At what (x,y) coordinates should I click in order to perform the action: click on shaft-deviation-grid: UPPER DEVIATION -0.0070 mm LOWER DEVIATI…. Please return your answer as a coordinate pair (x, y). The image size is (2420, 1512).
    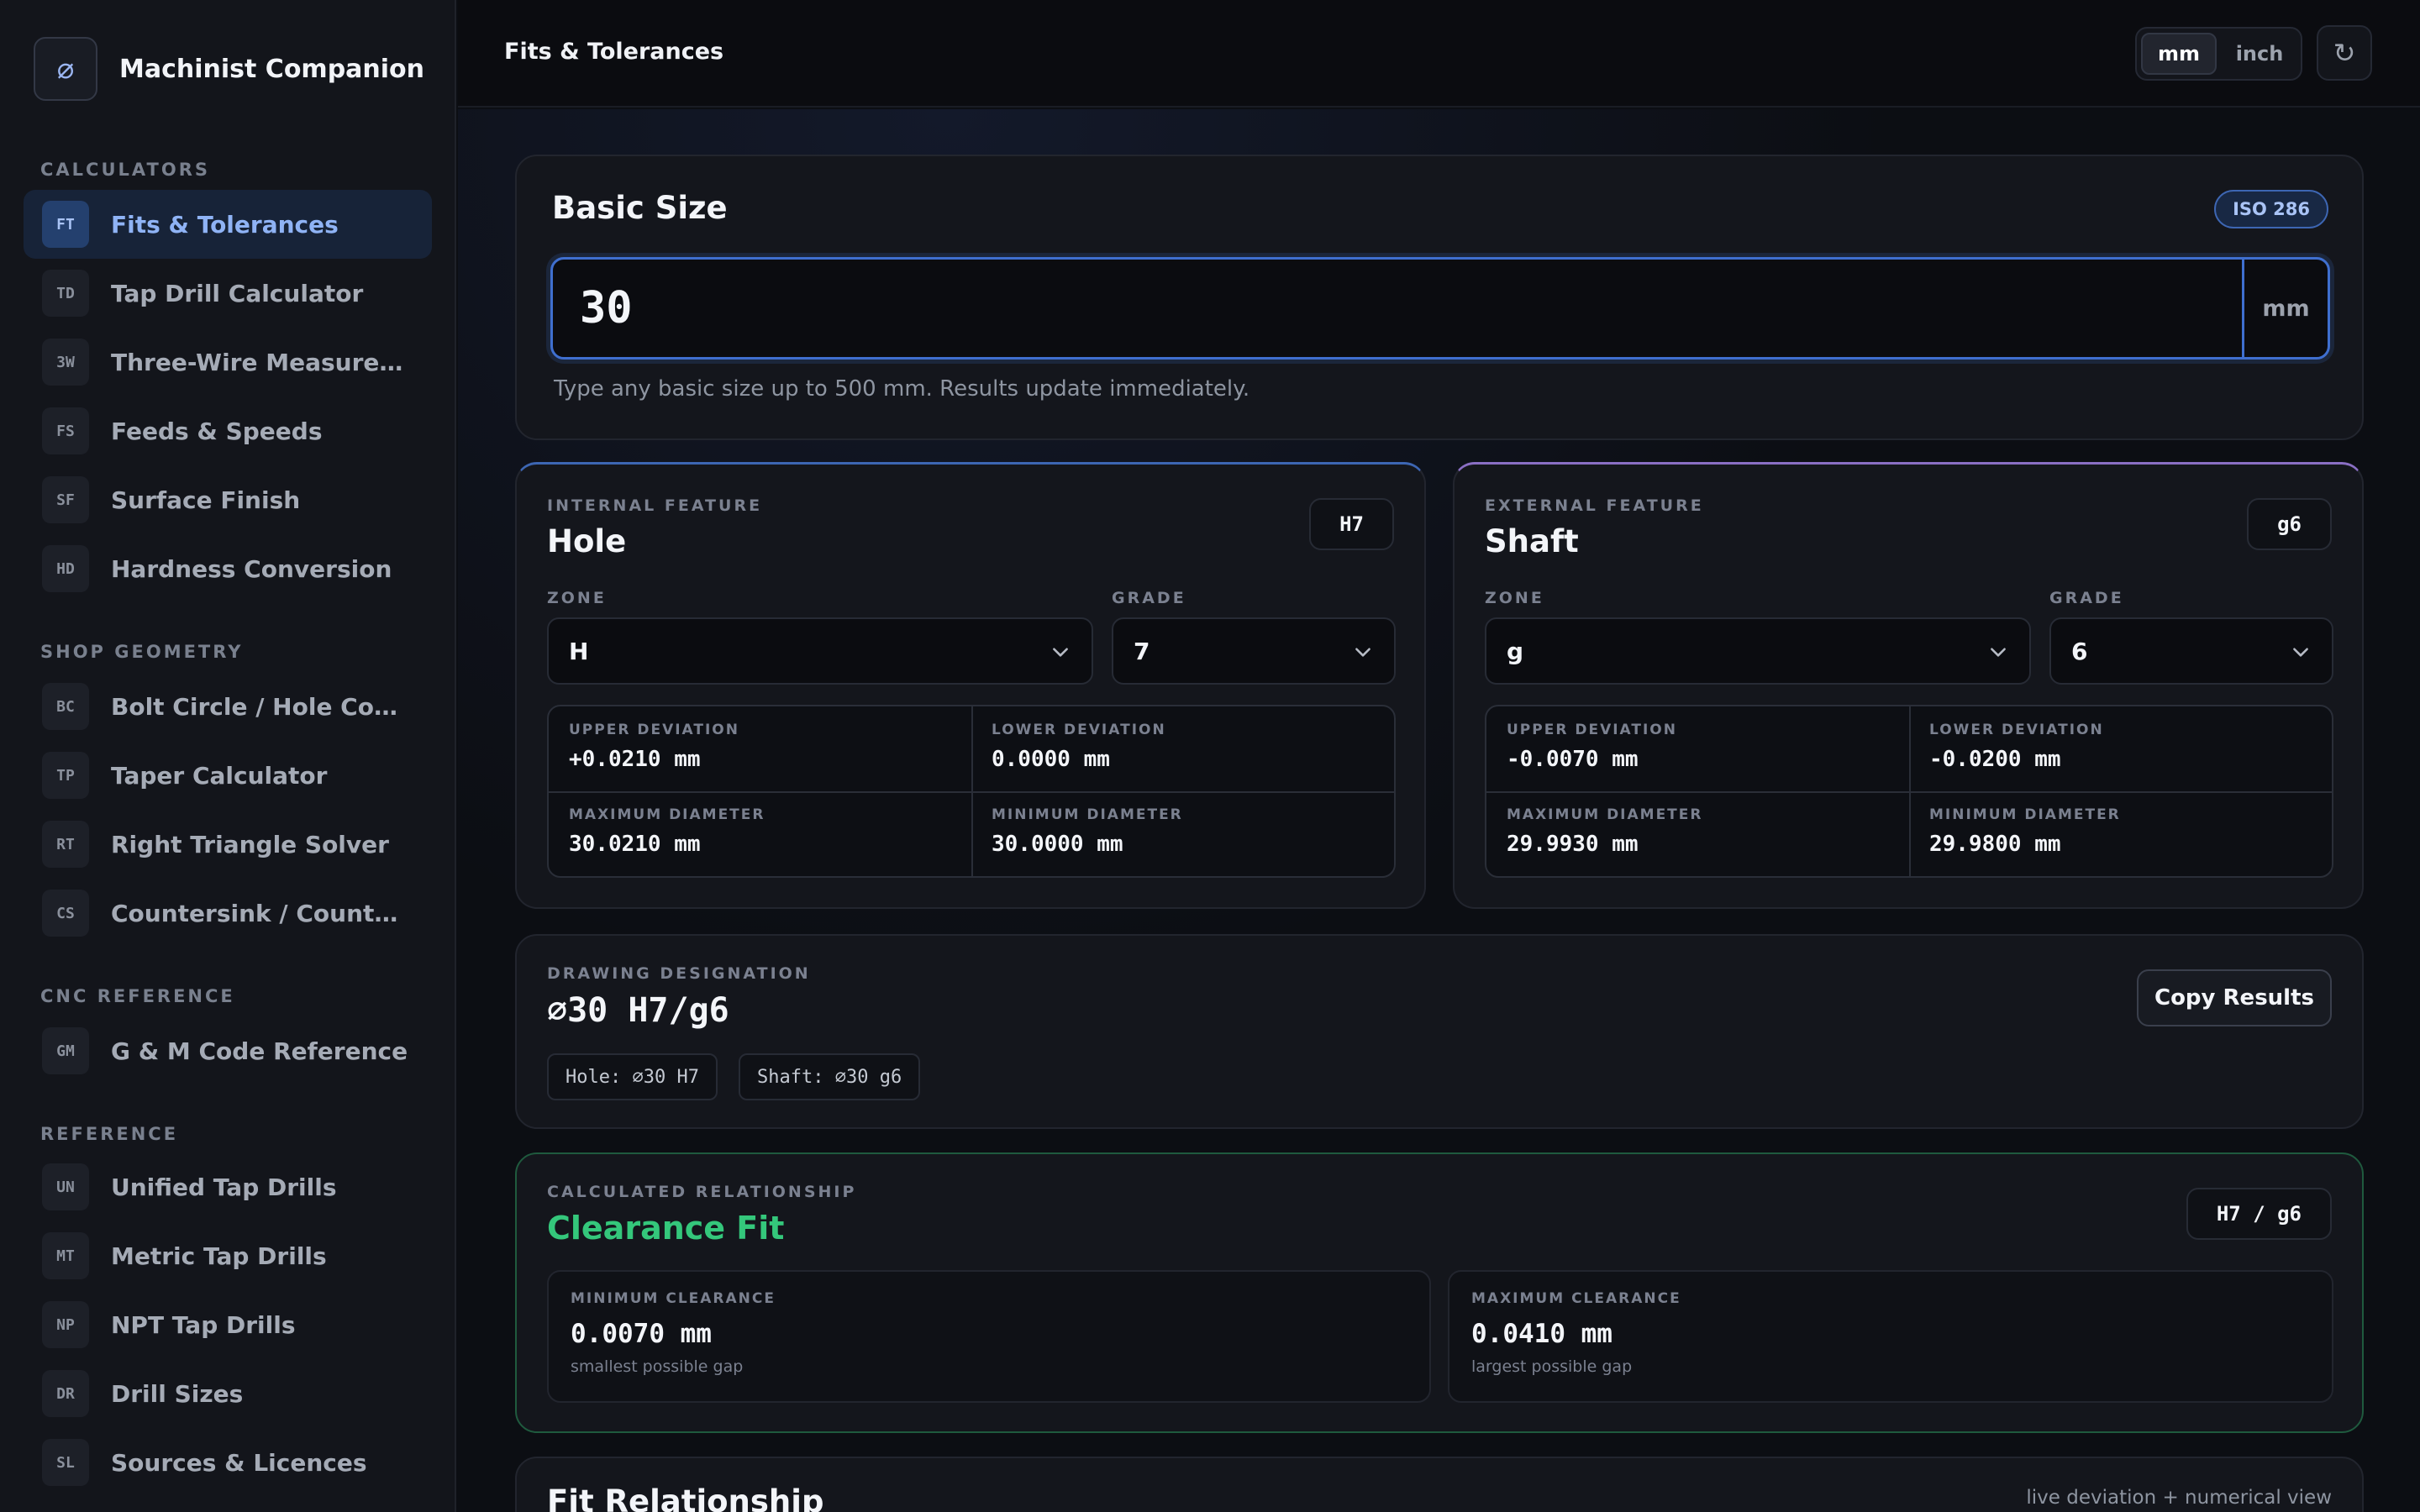
    Looking at the image, I should click on (1909, 791).